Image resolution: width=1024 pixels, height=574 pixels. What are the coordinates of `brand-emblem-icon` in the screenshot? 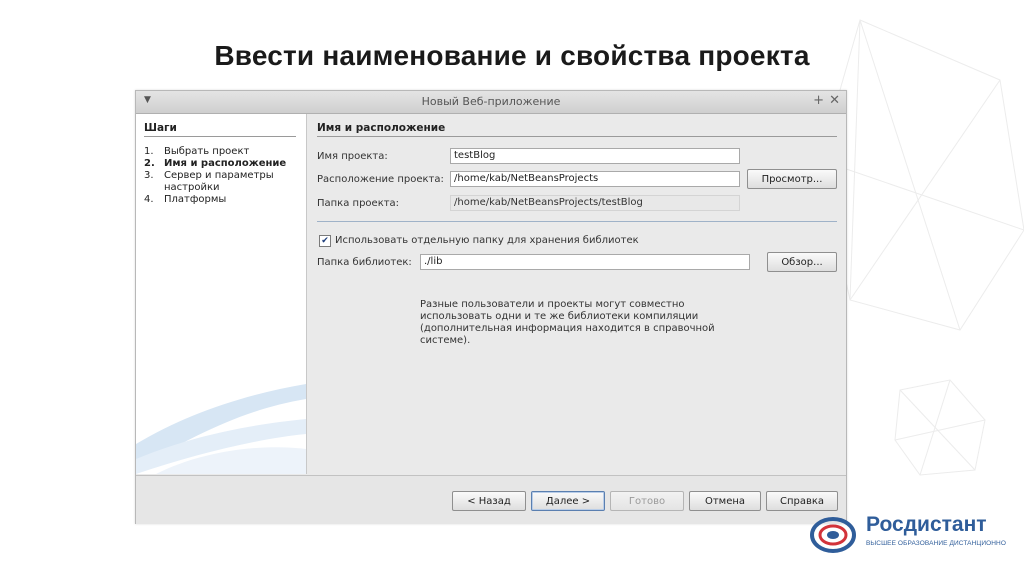 It's located at (833, 535).